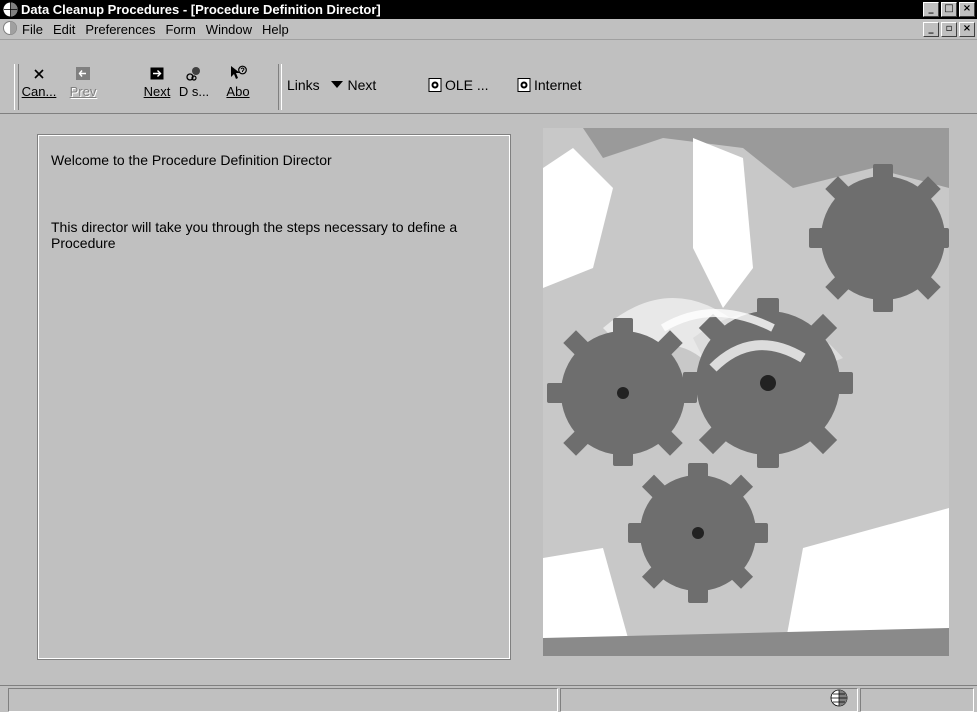 Image resolution: width=977 pixels, height=712 pixels. What do you see at coordinates (967, 9) in the screenshot?
I see `close-button: ×` at bounding box center [967, 9].